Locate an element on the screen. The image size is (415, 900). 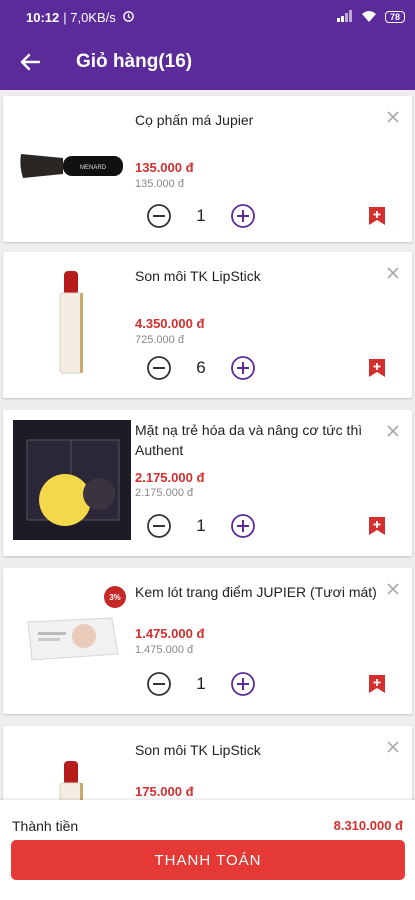
alarm-icon is located at coordinates (128, 17).